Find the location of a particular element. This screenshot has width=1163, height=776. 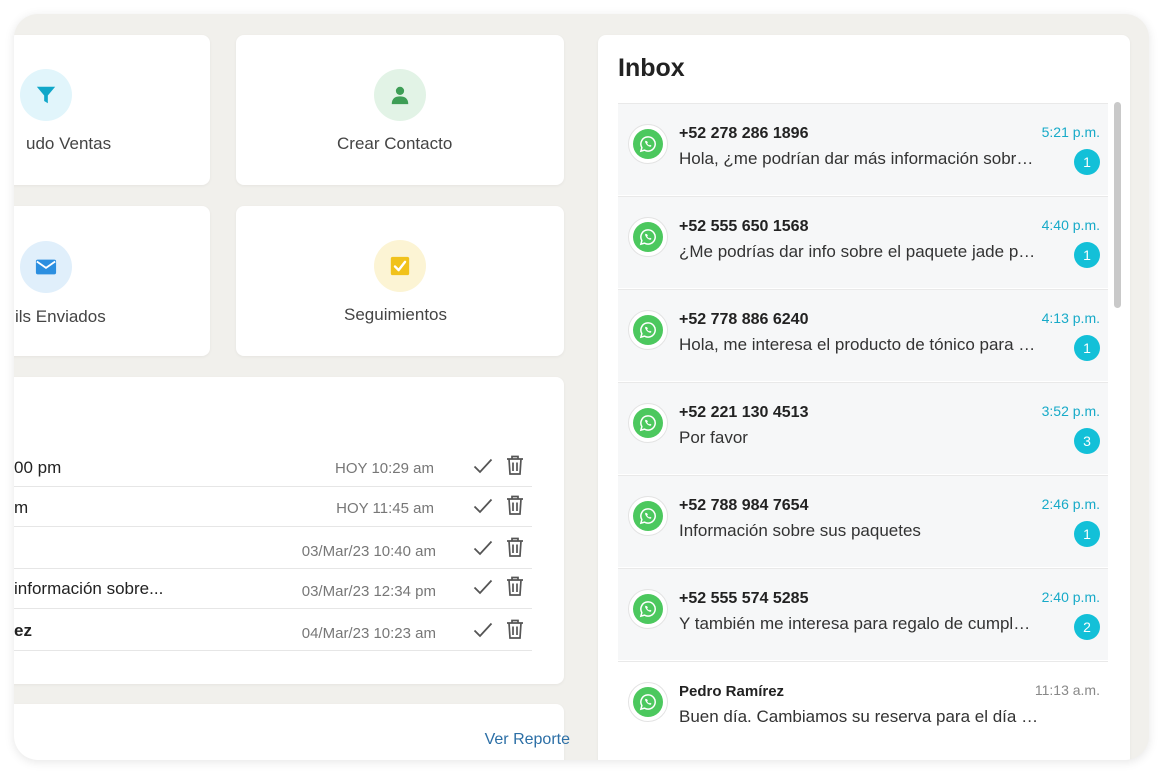

user-icon is located at coordinates (400, 95).